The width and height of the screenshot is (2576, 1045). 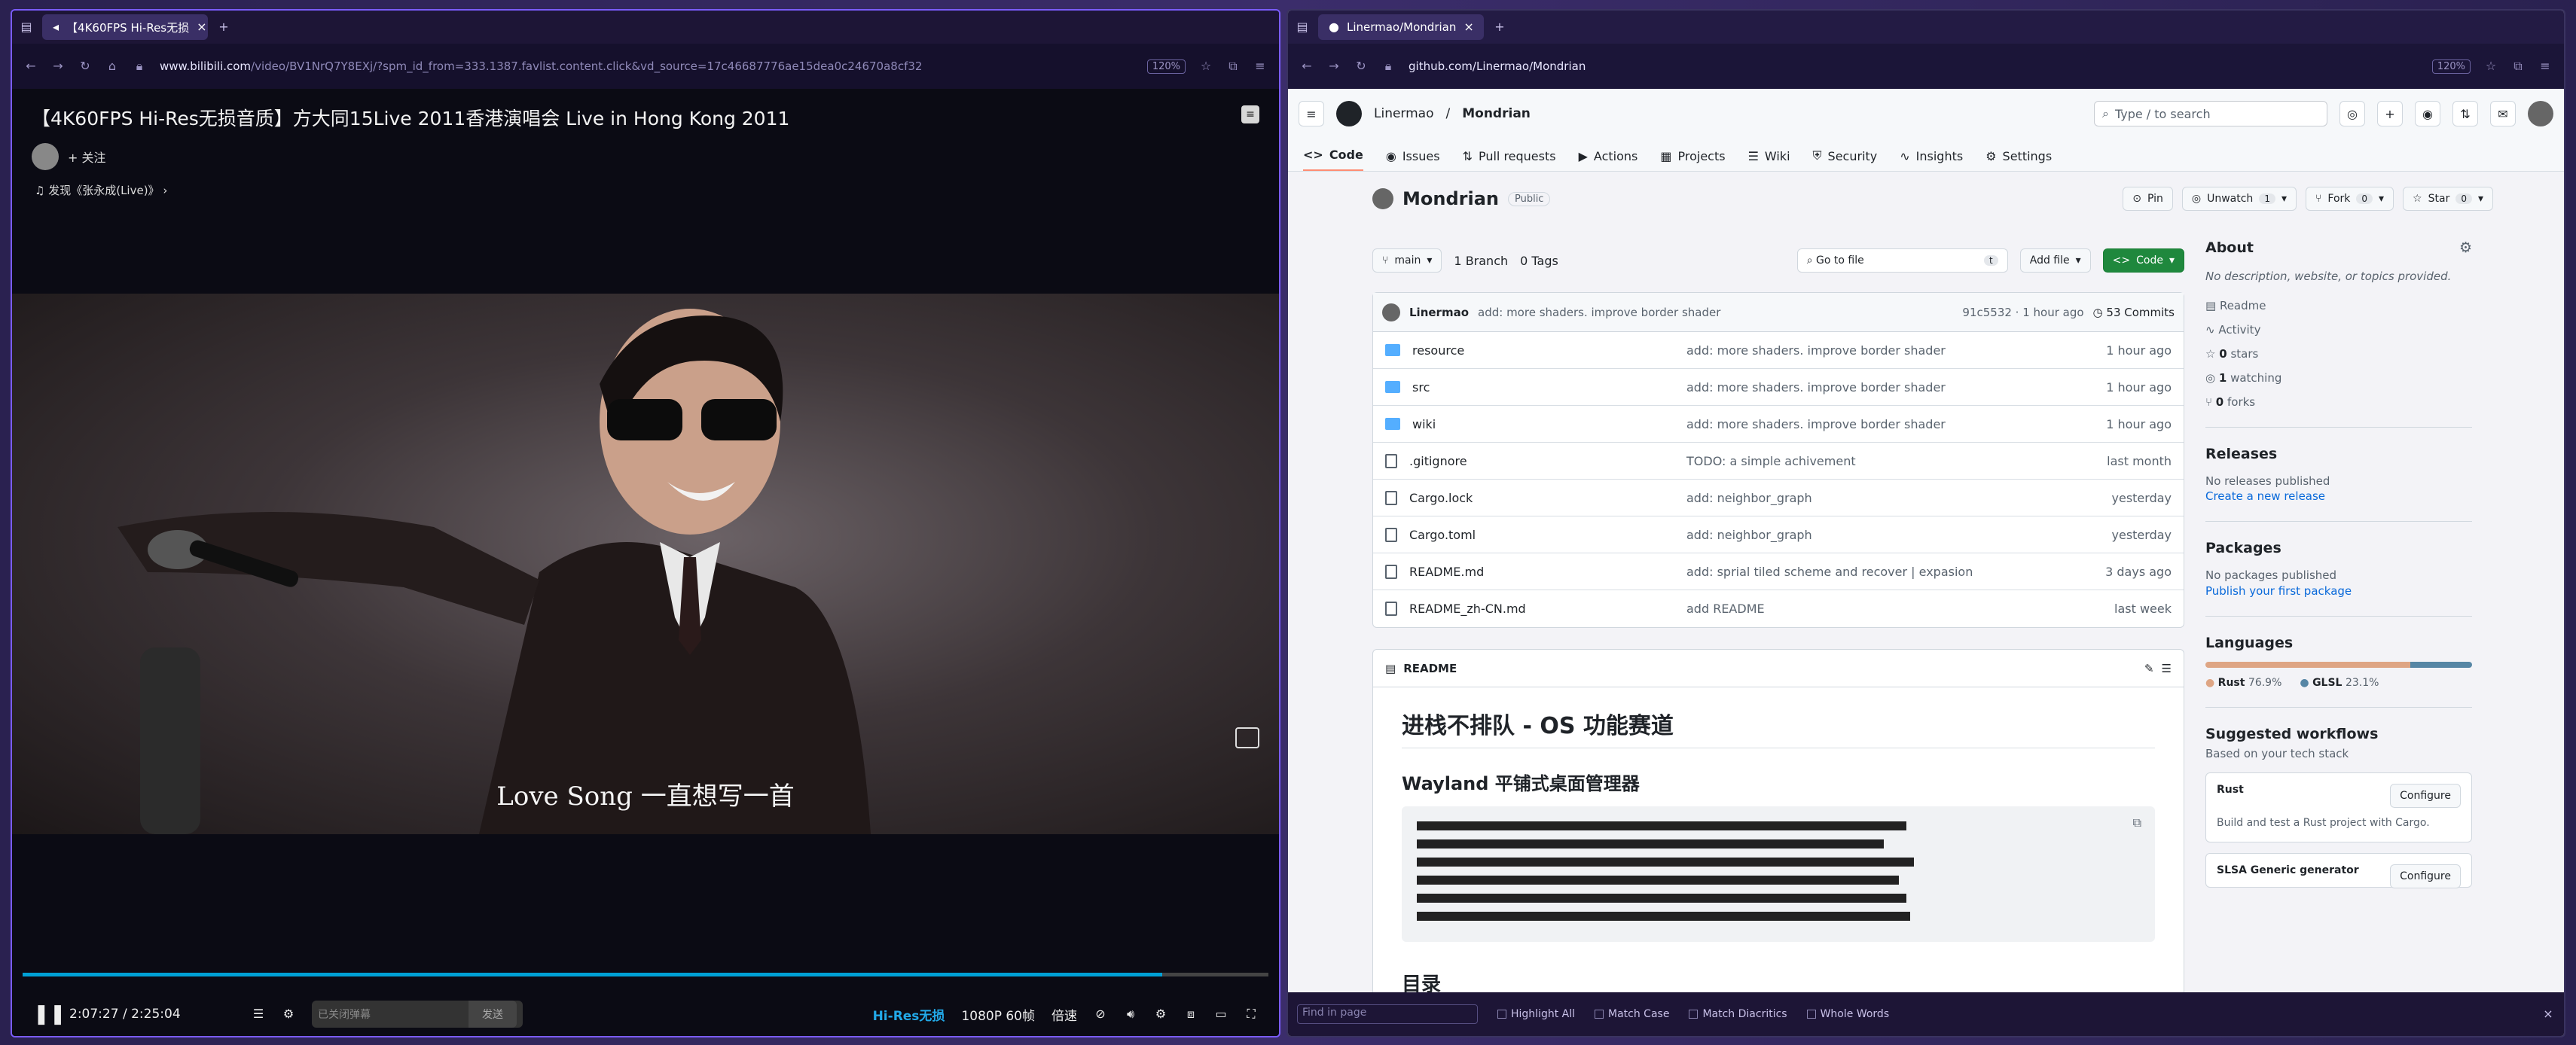 I want to click on file-name: wiki, so click(x=1424, y=424).